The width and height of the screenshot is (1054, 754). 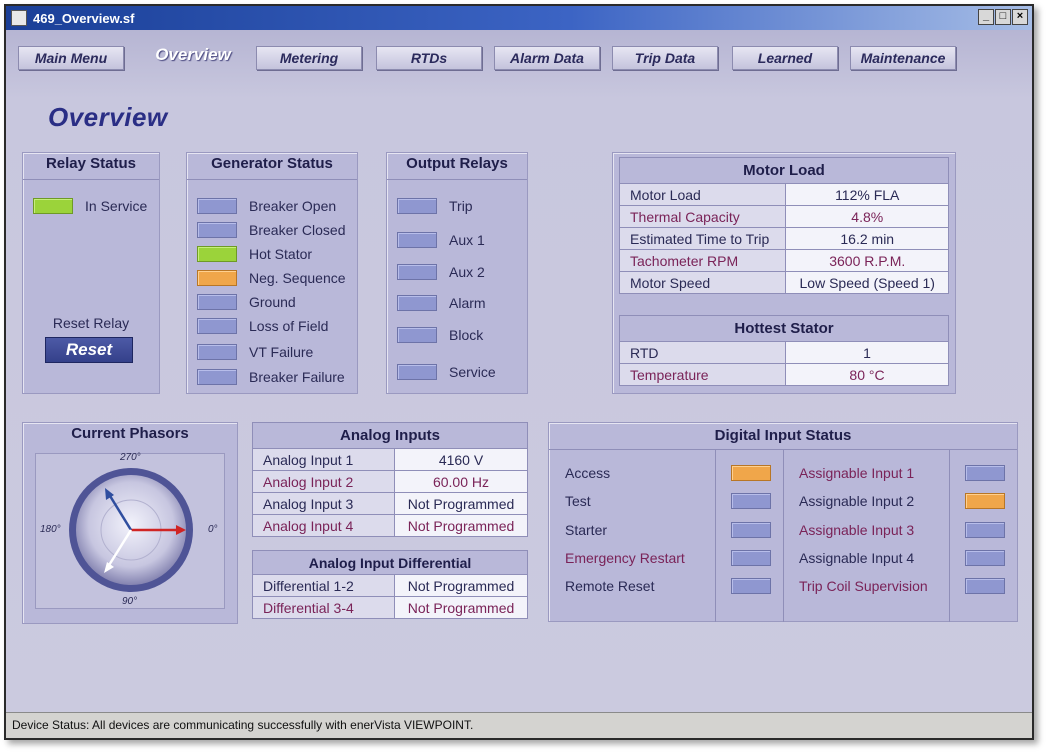 I want to click on close-button: ×, so click(x=1020, y=17).